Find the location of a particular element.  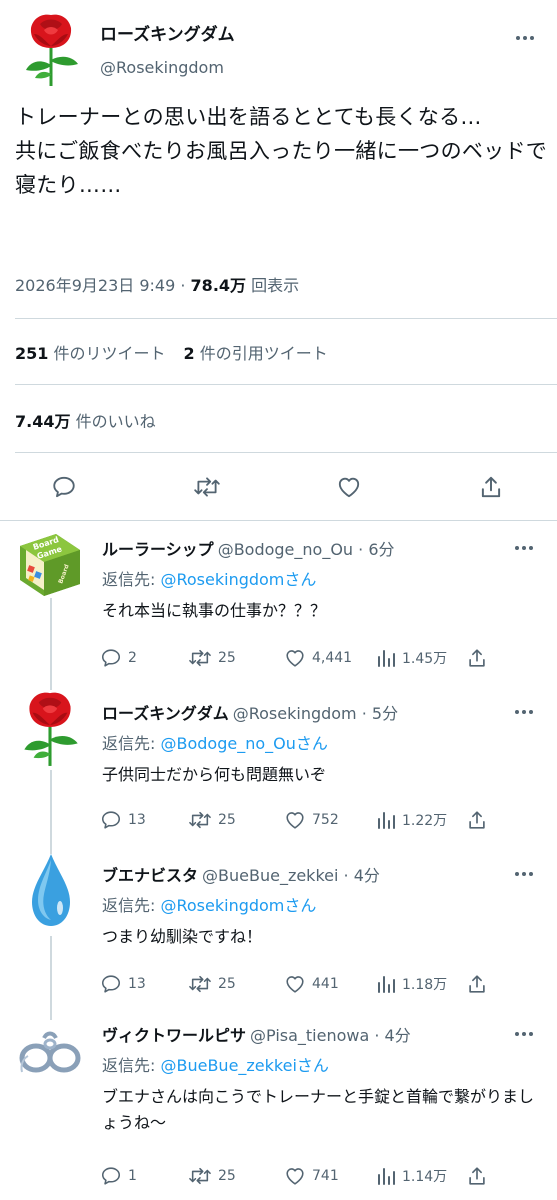

like-button: 4,441 is located at coordinates (318, 658).